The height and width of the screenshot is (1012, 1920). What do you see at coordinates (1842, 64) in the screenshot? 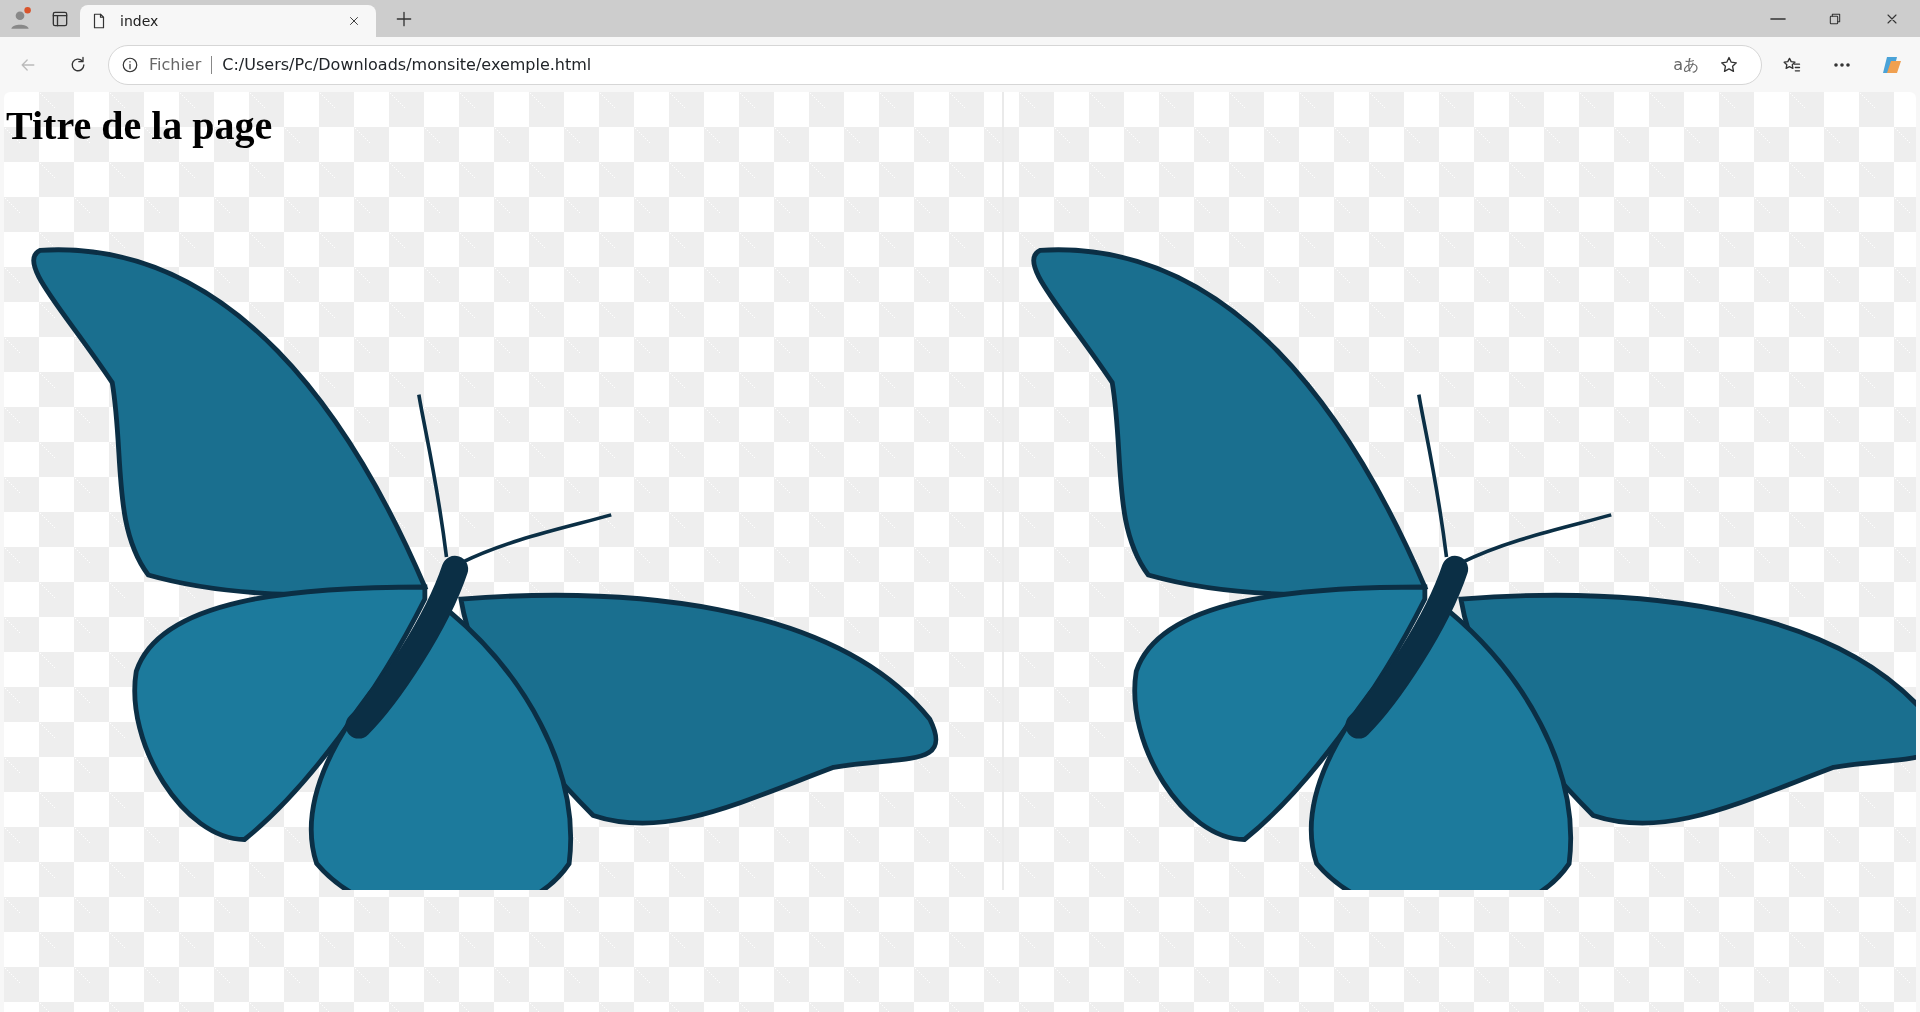
I see `more-icon` at bounding box center [1842, 64].